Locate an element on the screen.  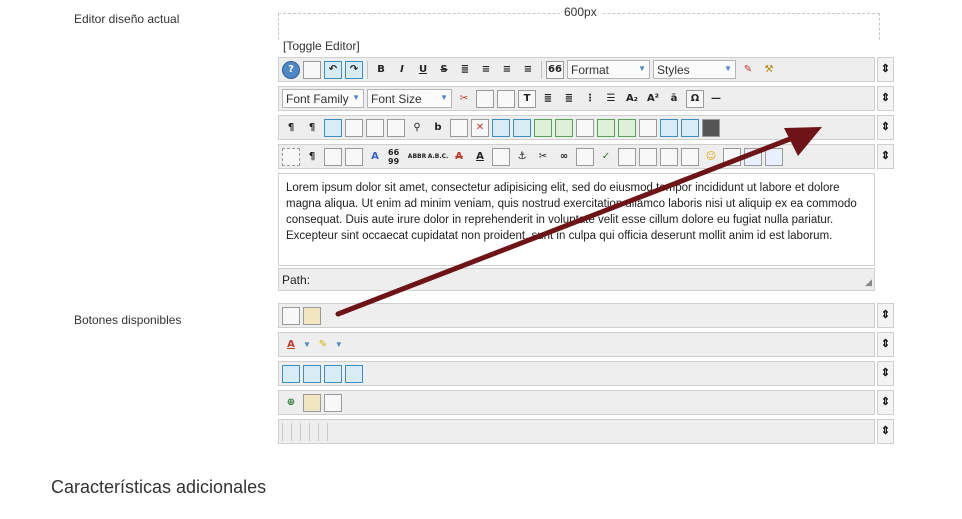
delete-table-icon: ✕ is located at coordinates (480, 127).